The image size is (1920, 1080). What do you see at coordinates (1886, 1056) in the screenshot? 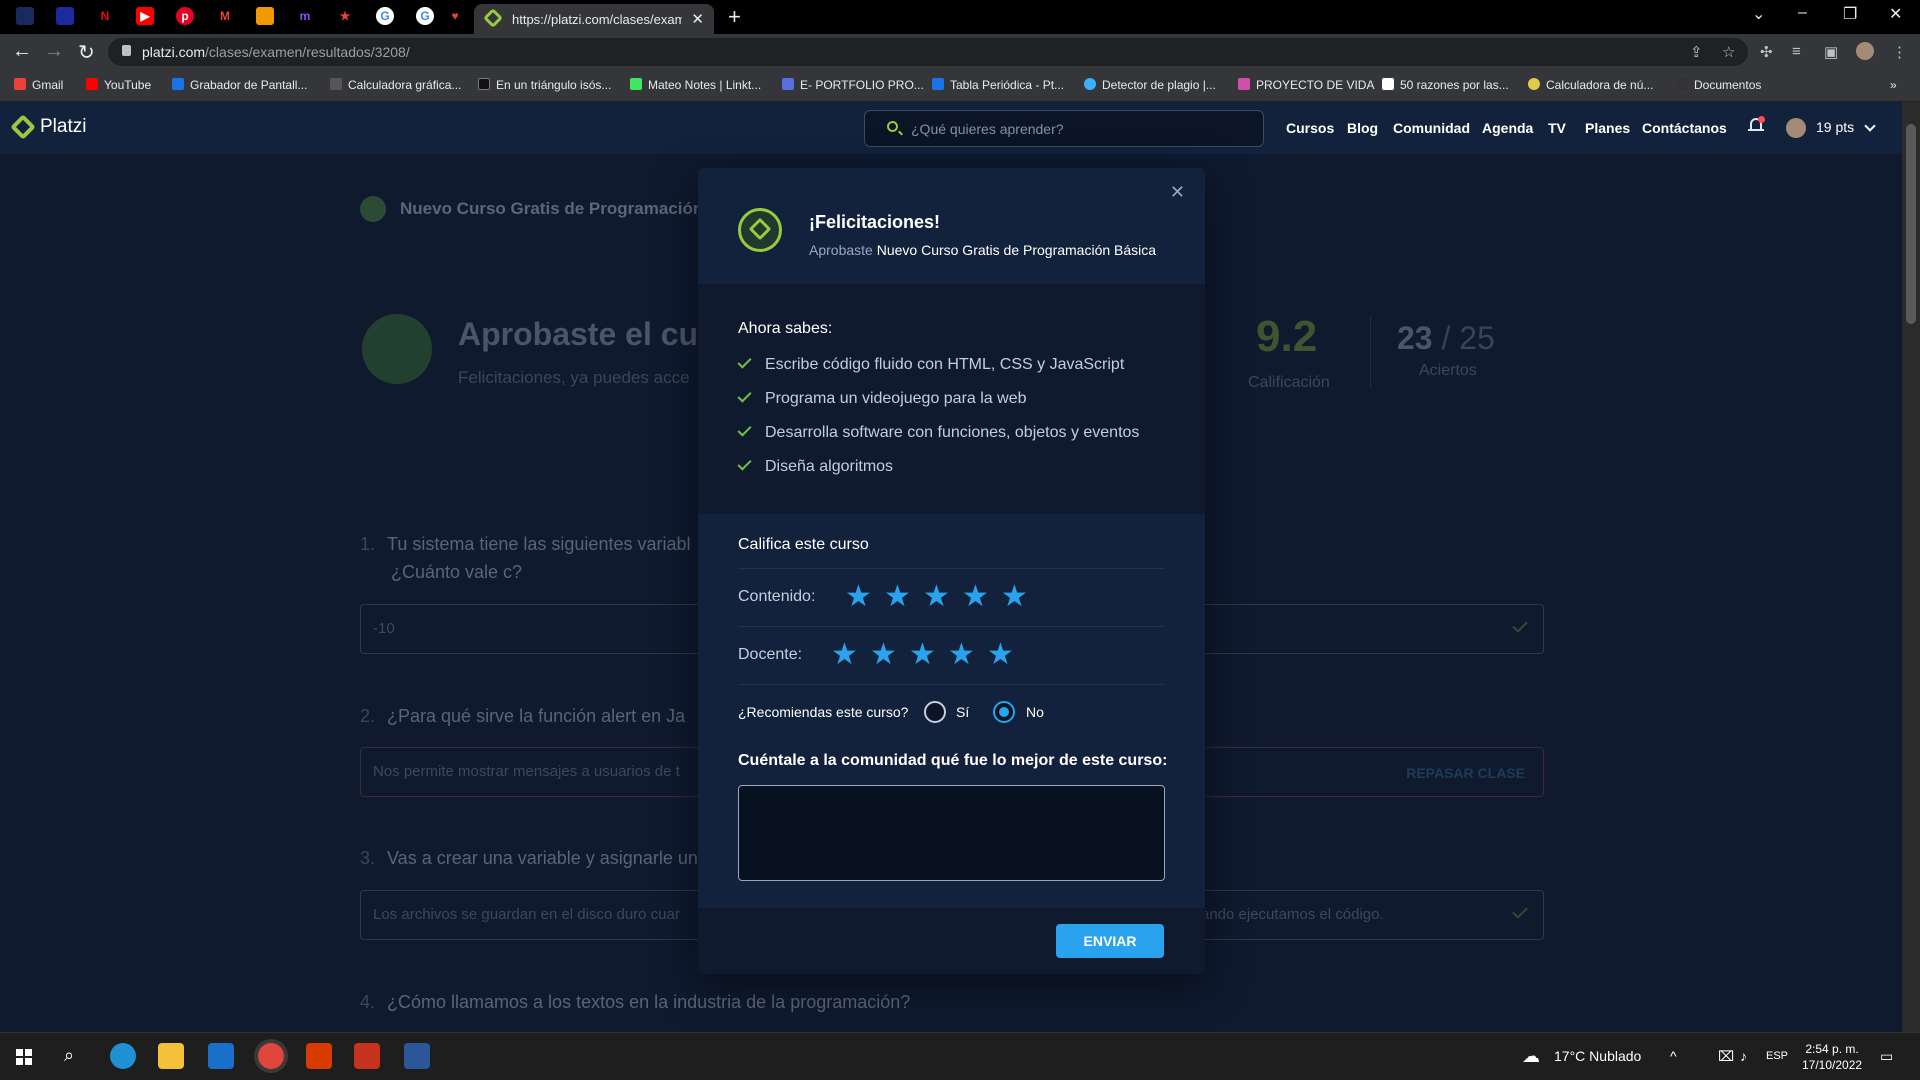
I see `notification-center-icon: ▭` at bounding box center [1886, 1056].